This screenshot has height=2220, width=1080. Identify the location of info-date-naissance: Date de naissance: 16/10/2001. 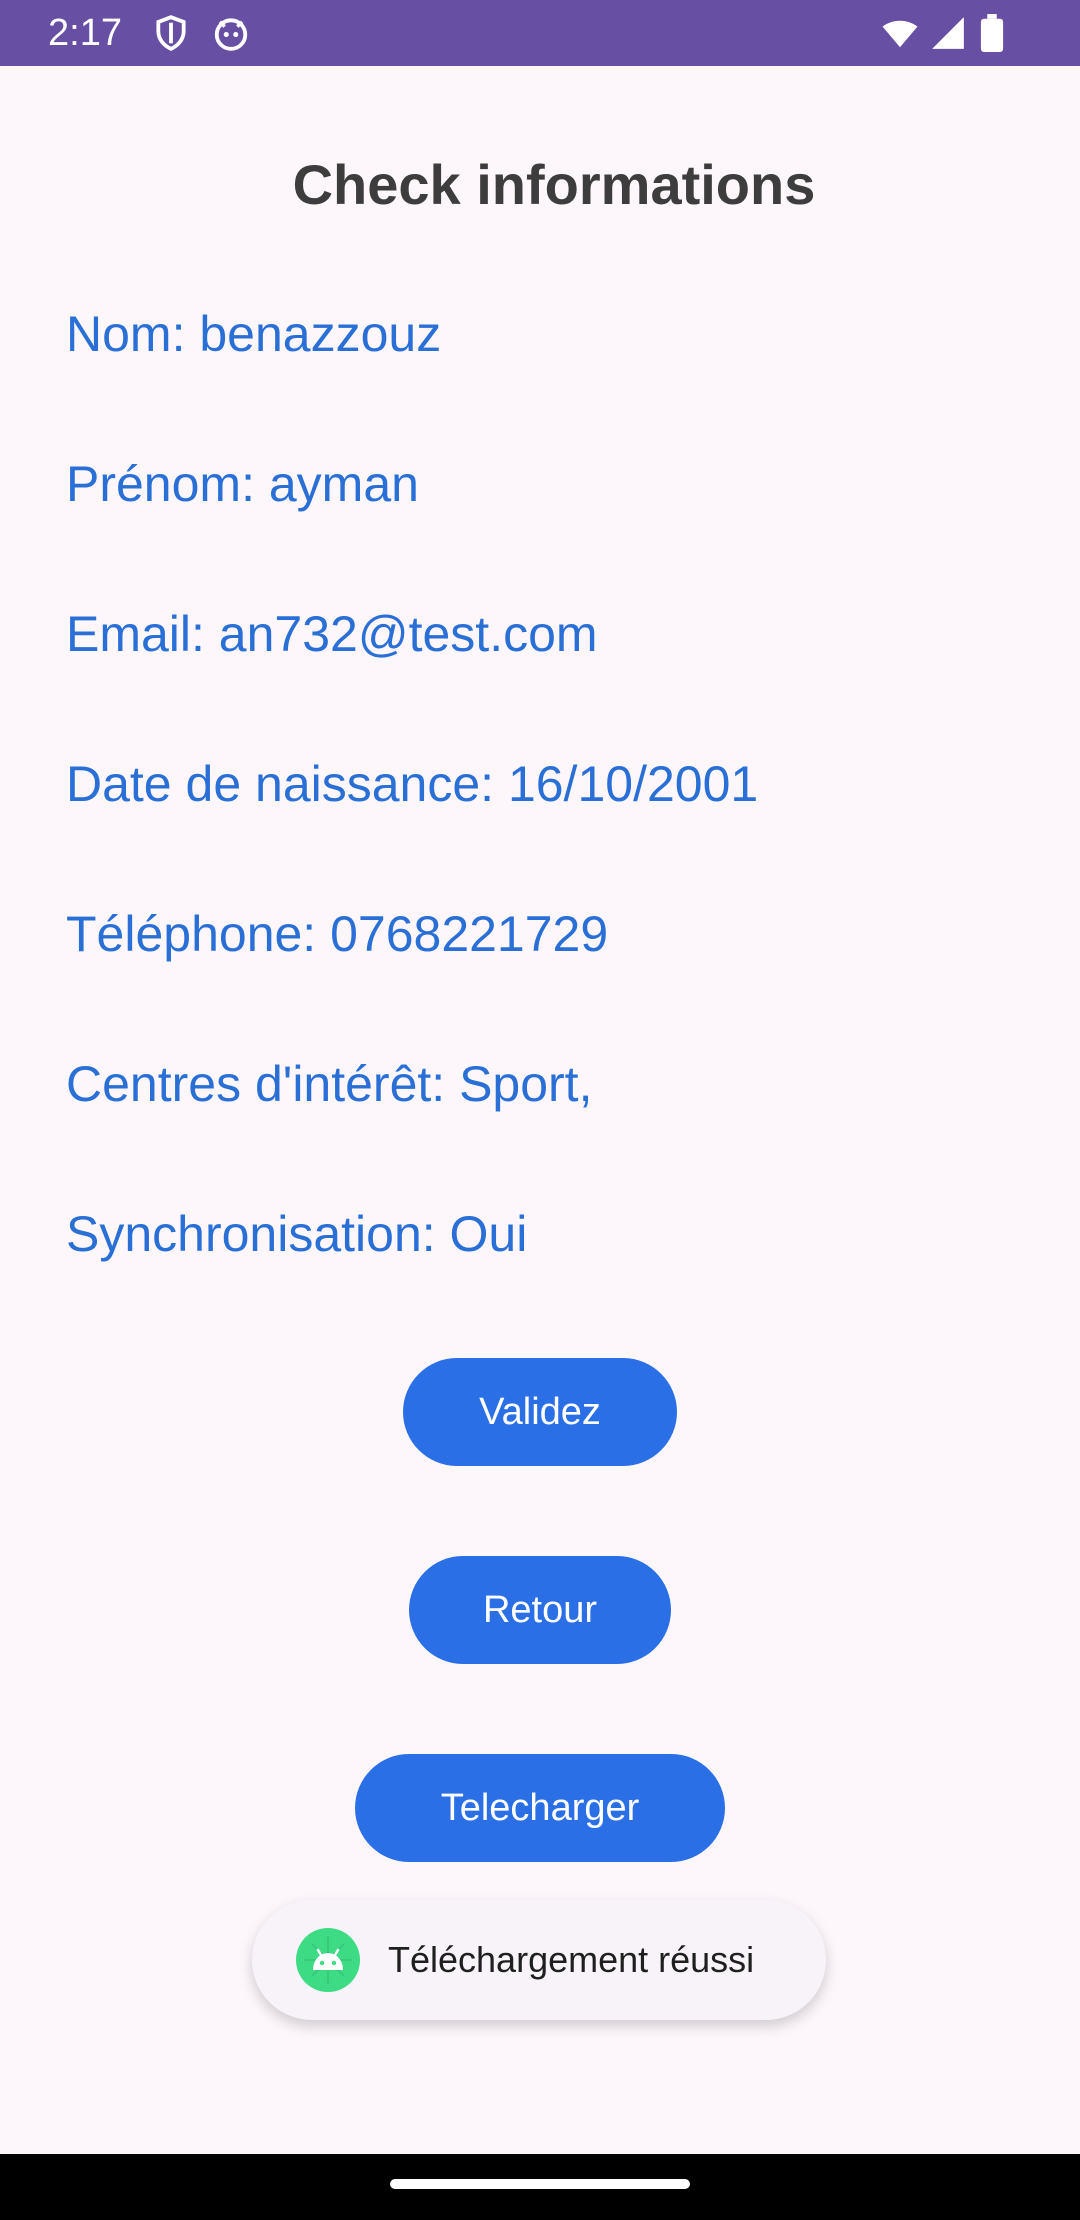
(412, 784).